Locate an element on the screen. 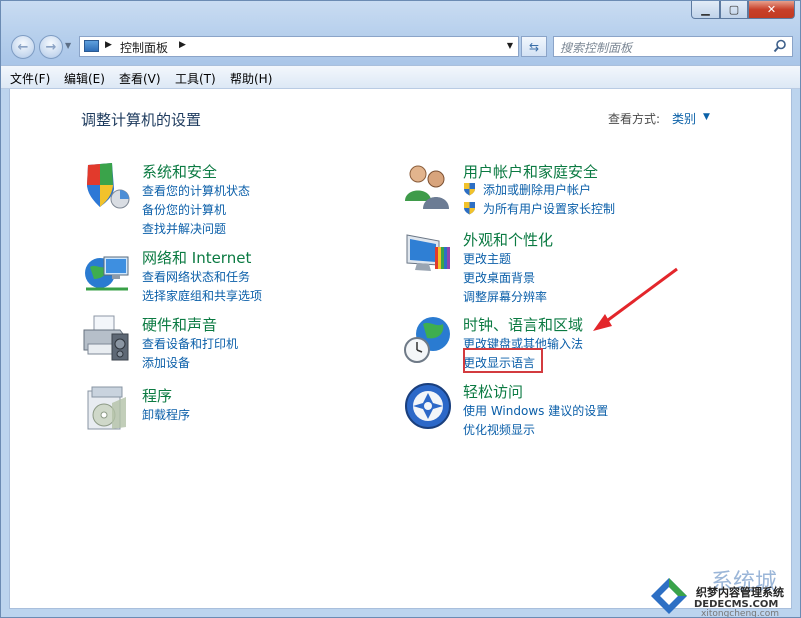 The height and width of the screenshot is (618, 801). refresh-icon: ⇆ is located at coordinates (534, 46).